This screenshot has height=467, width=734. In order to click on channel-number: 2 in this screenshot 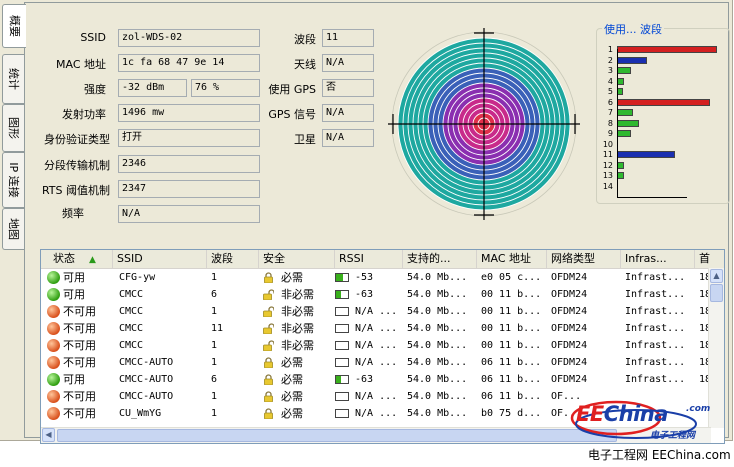, I will do `click(610, 60)`.